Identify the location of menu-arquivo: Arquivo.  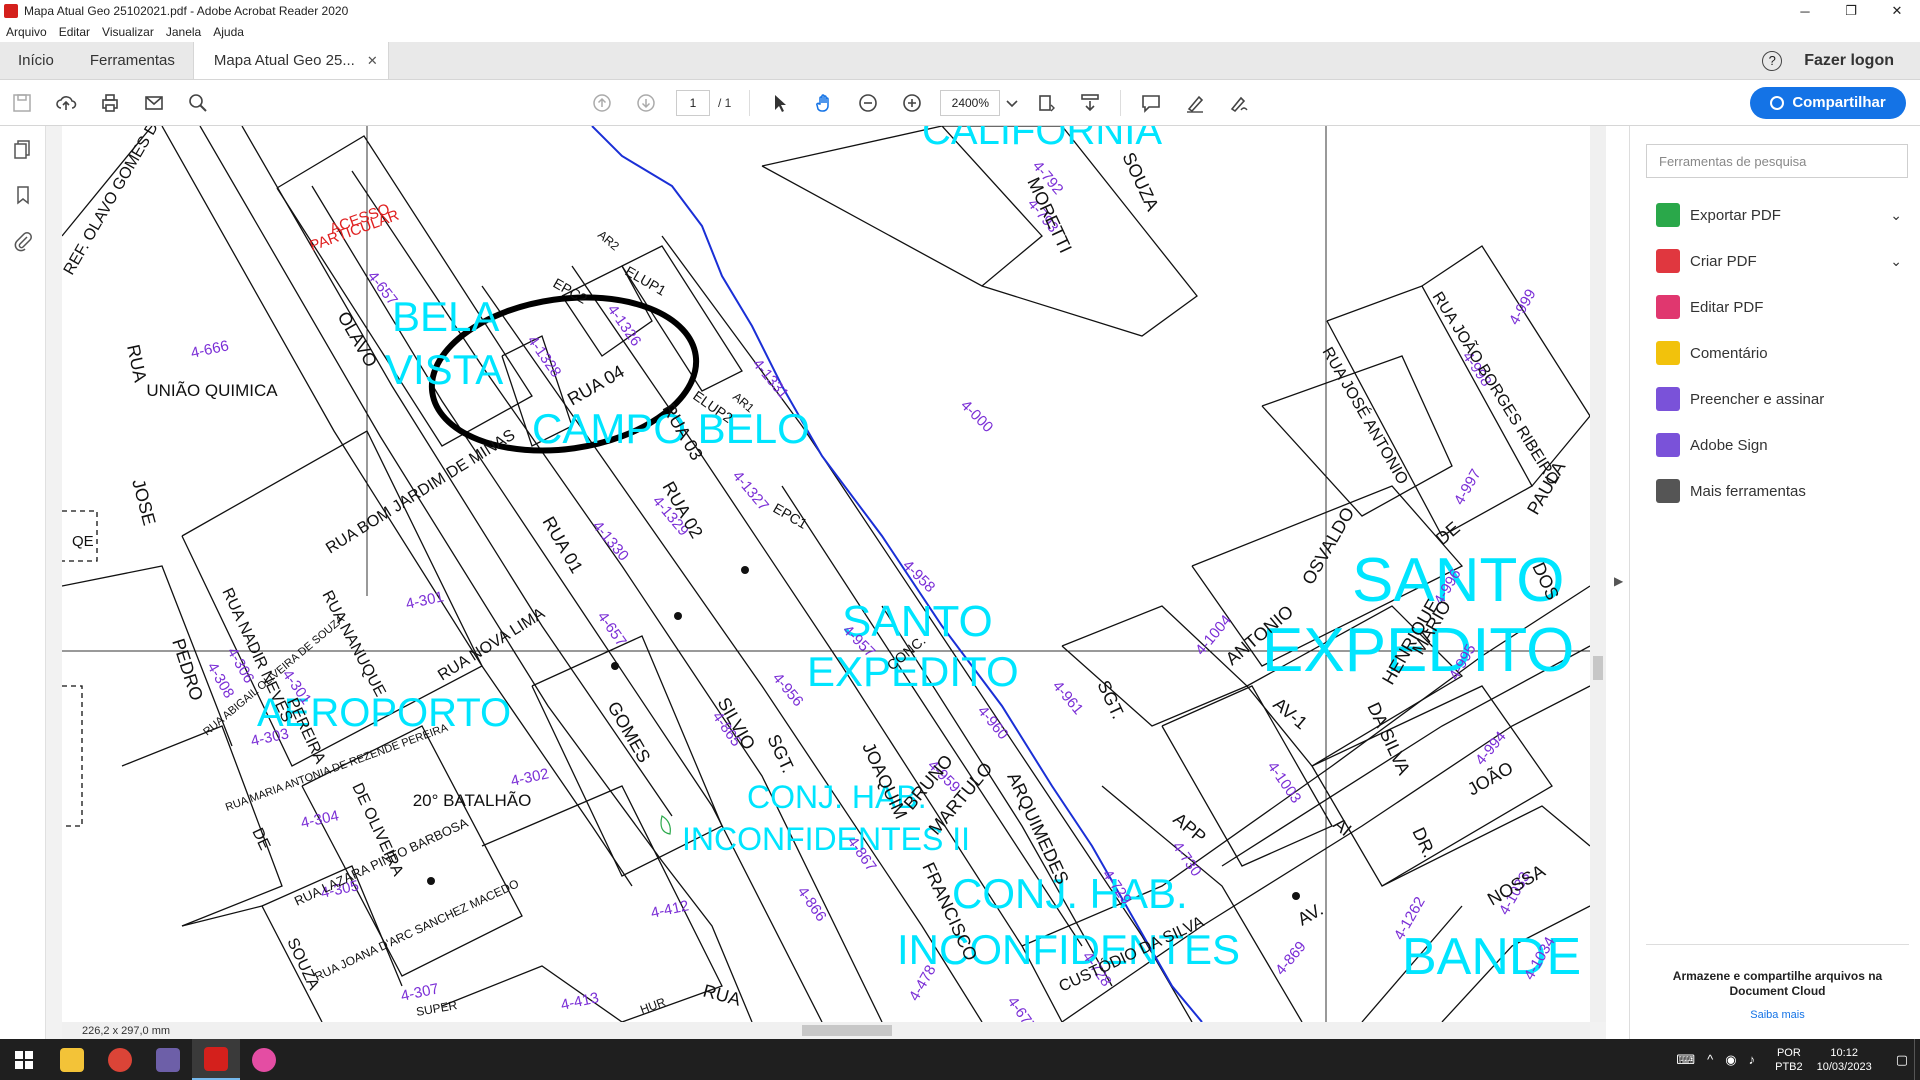
(26, 32).